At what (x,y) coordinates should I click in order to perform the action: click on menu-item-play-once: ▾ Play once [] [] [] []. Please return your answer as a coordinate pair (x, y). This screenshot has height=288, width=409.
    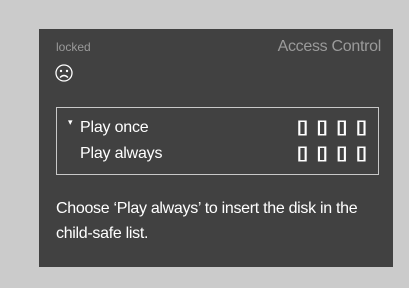
    Looking at the image, I should click on (217, 128).